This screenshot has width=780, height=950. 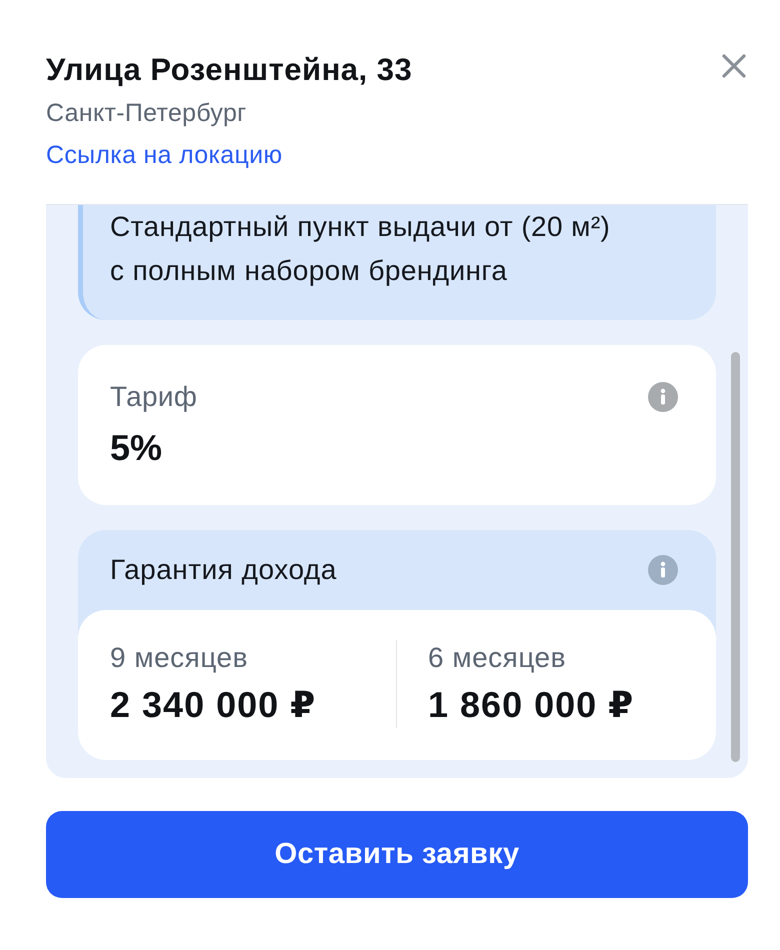 I want to click on description-text: Стандартный пункт выдачи от (20 м²) с полным набором брендинга, so click(x=361, y=249).